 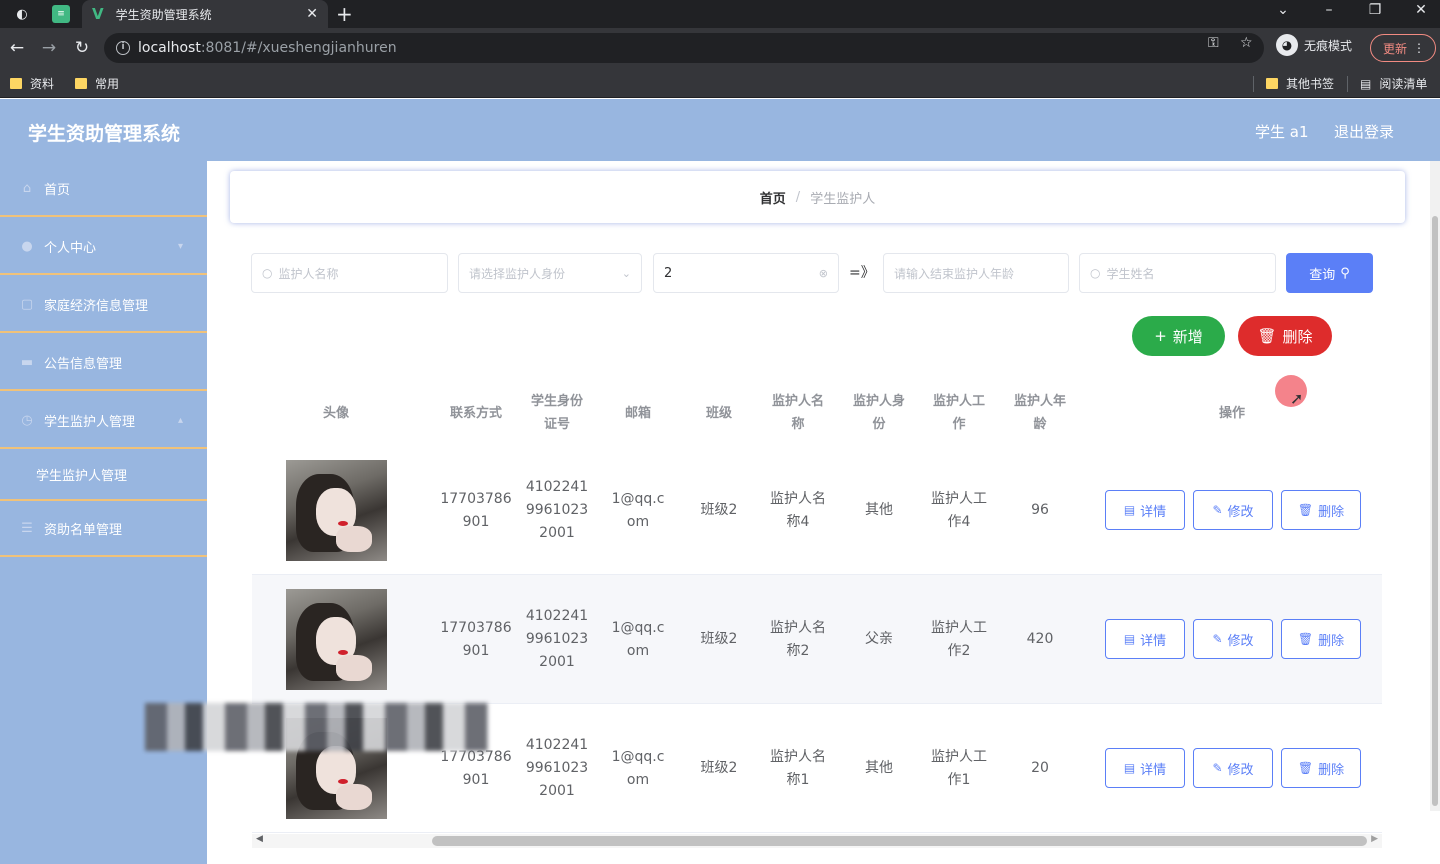 I want to click on list-icon: ☰, so click(x=27, y=528).